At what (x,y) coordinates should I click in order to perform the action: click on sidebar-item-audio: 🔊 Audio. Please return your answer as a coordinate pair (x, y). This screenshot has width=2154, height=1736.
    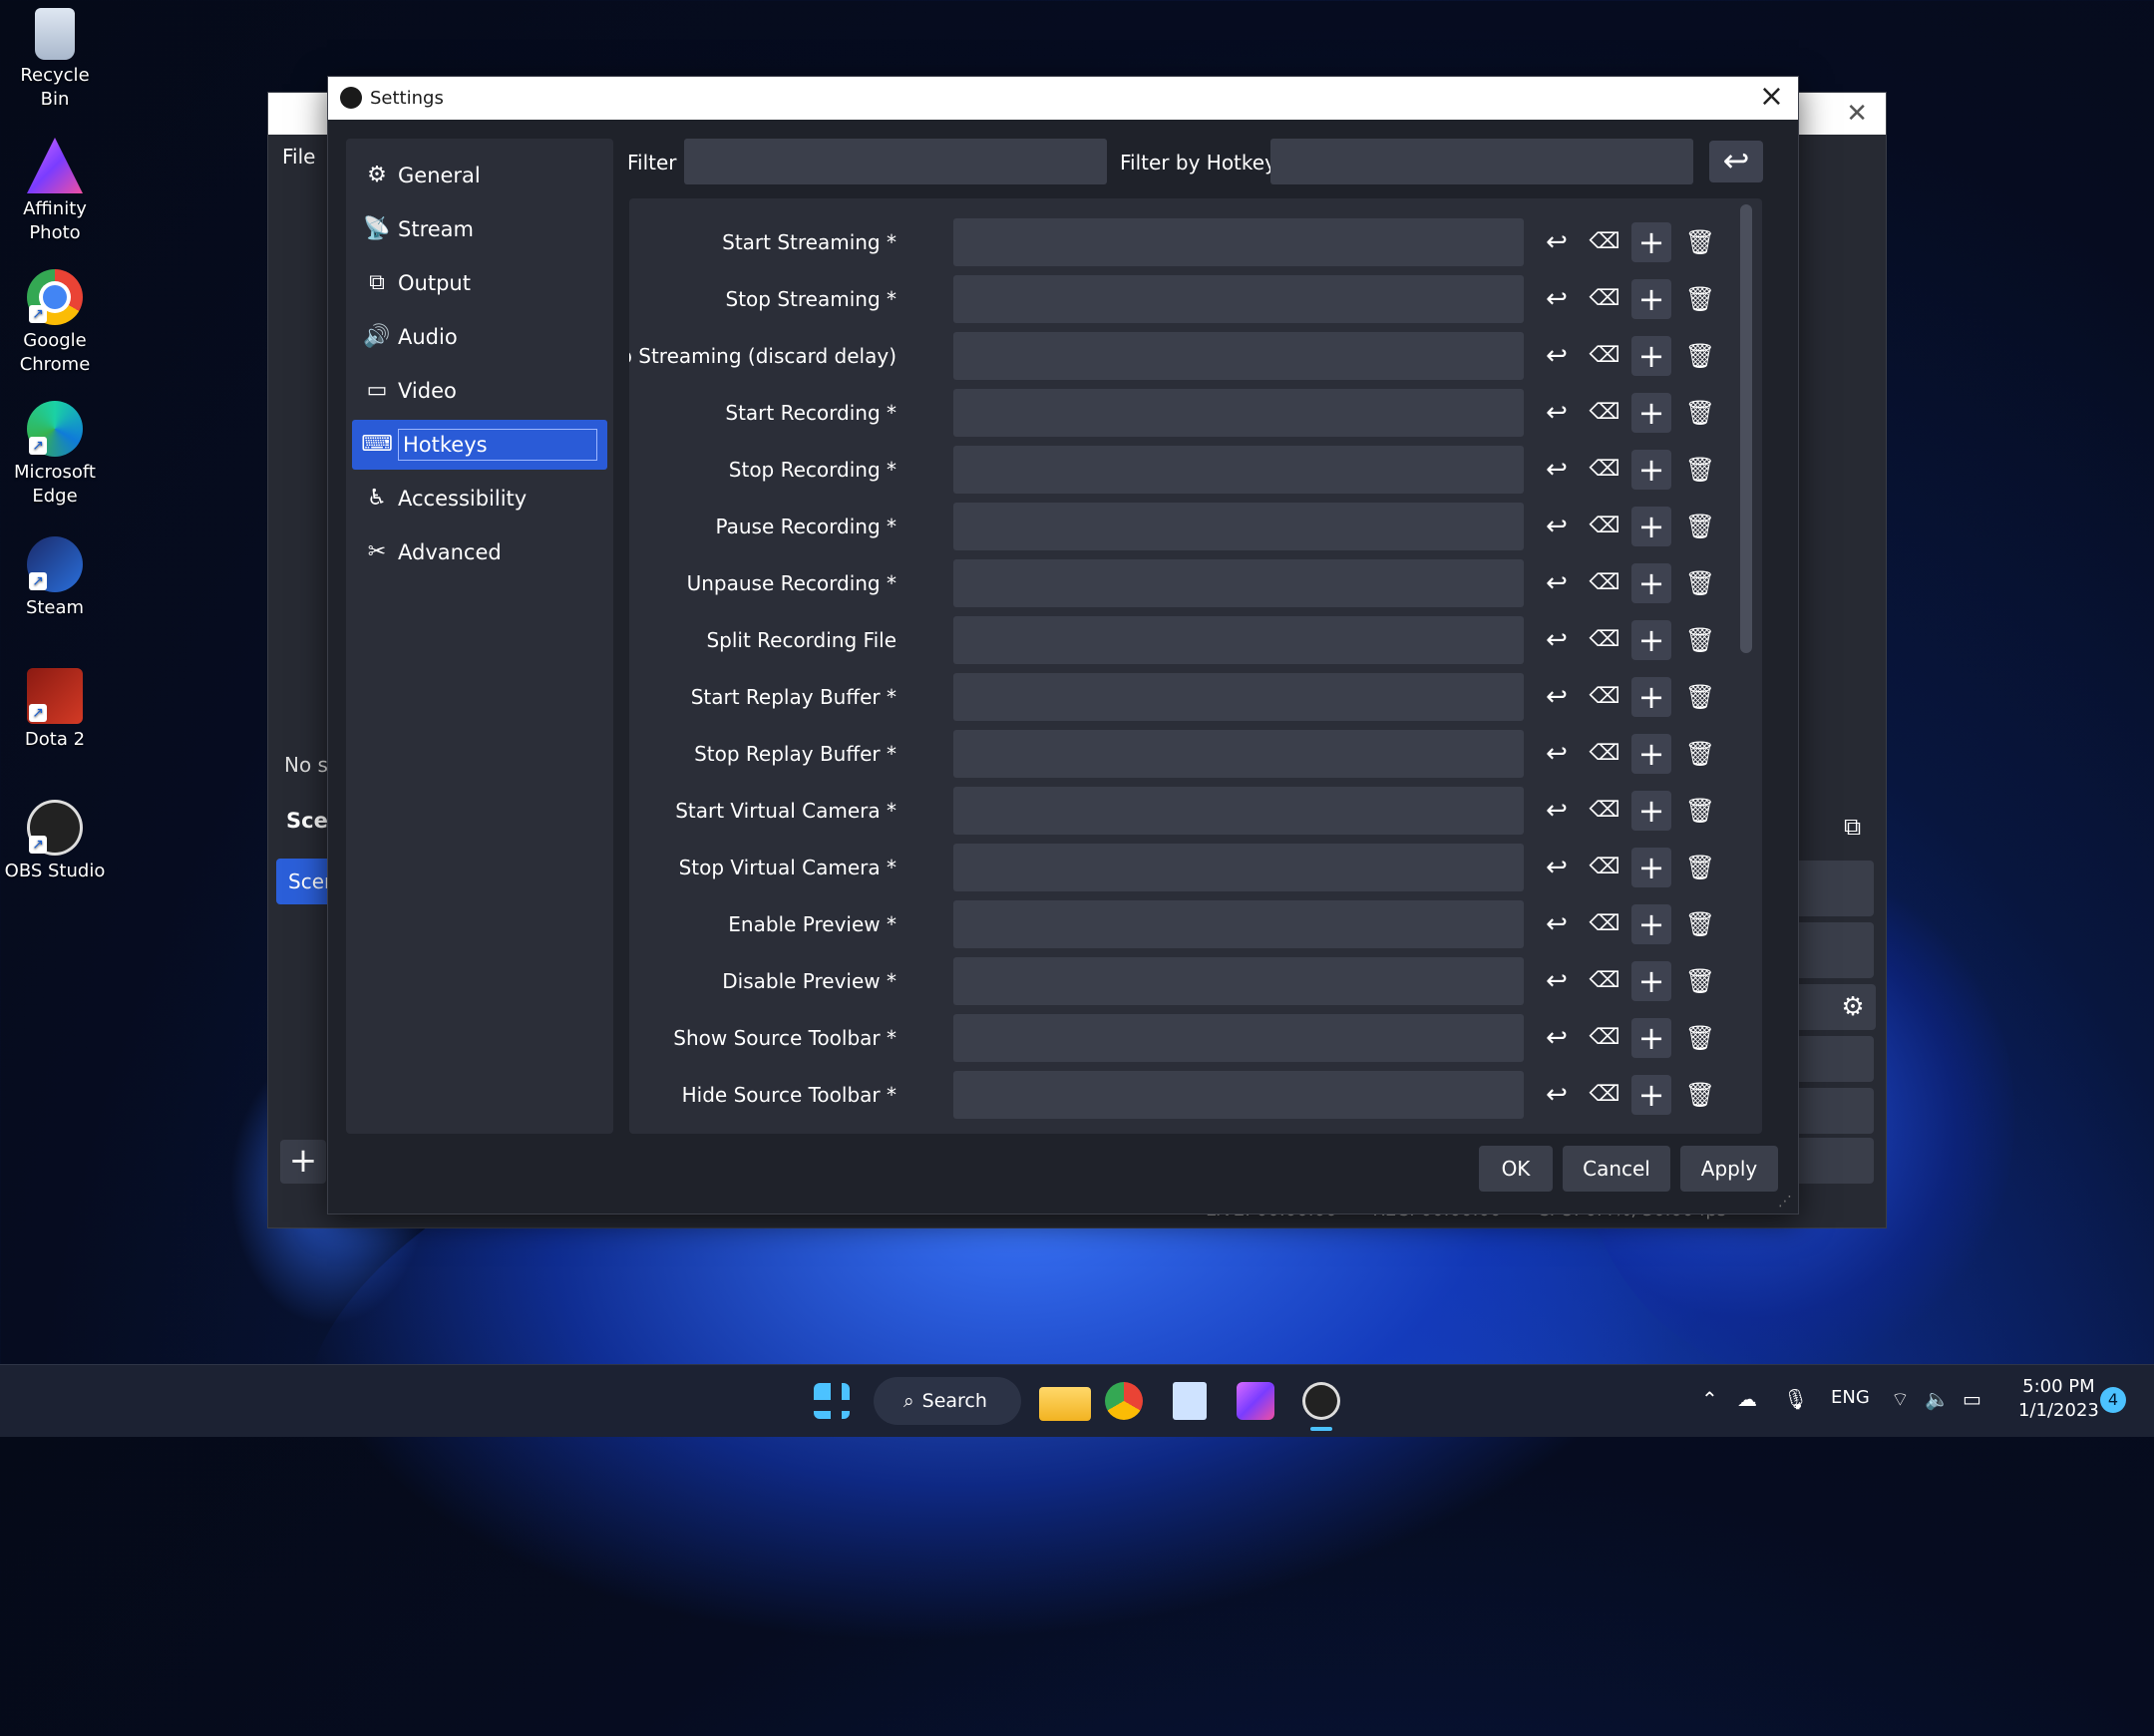
    Looking at the image, I should click on (479, 337).